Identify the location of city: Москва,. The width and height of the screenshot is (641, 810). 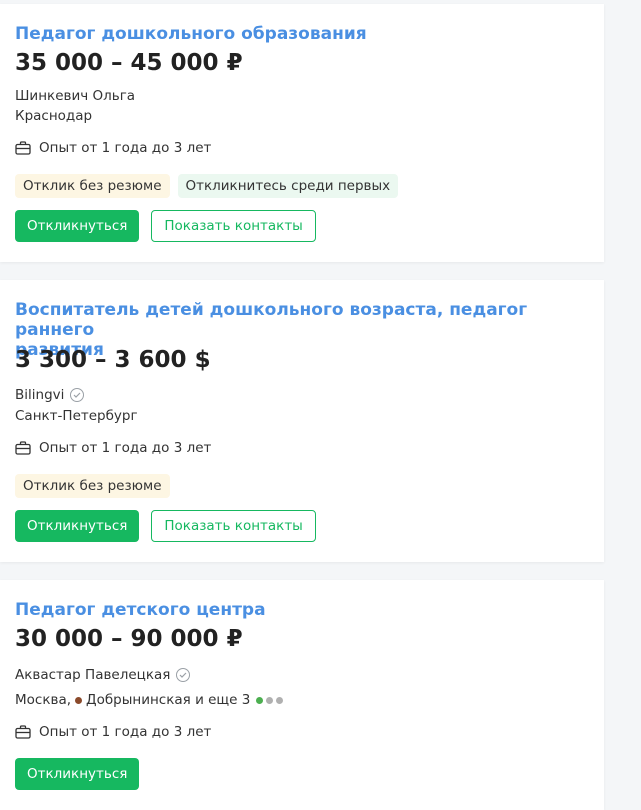
(43, 700).